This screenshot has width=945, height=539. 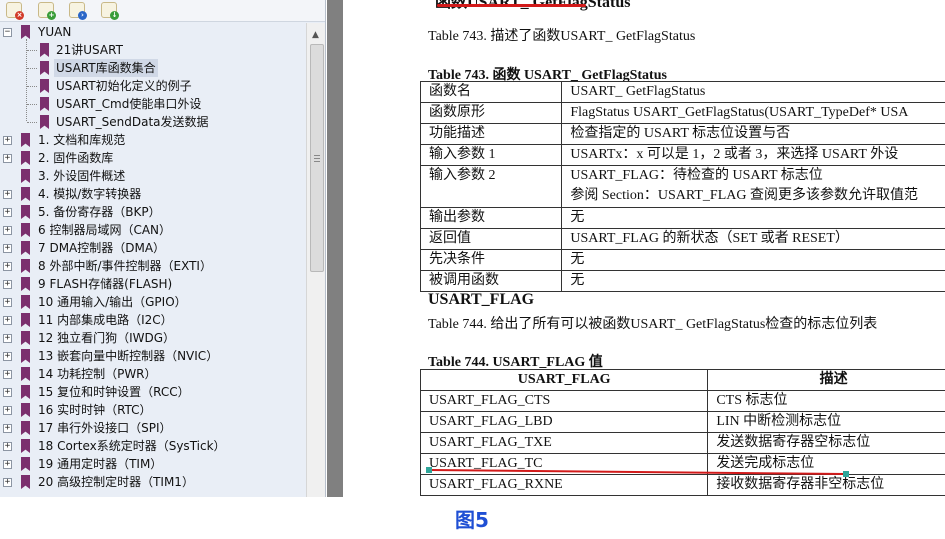 What do you see at coordinates (89, 50) in the screenshot?
I see `tree-child-label: 21讲USART` at bounding box center [89, 50].